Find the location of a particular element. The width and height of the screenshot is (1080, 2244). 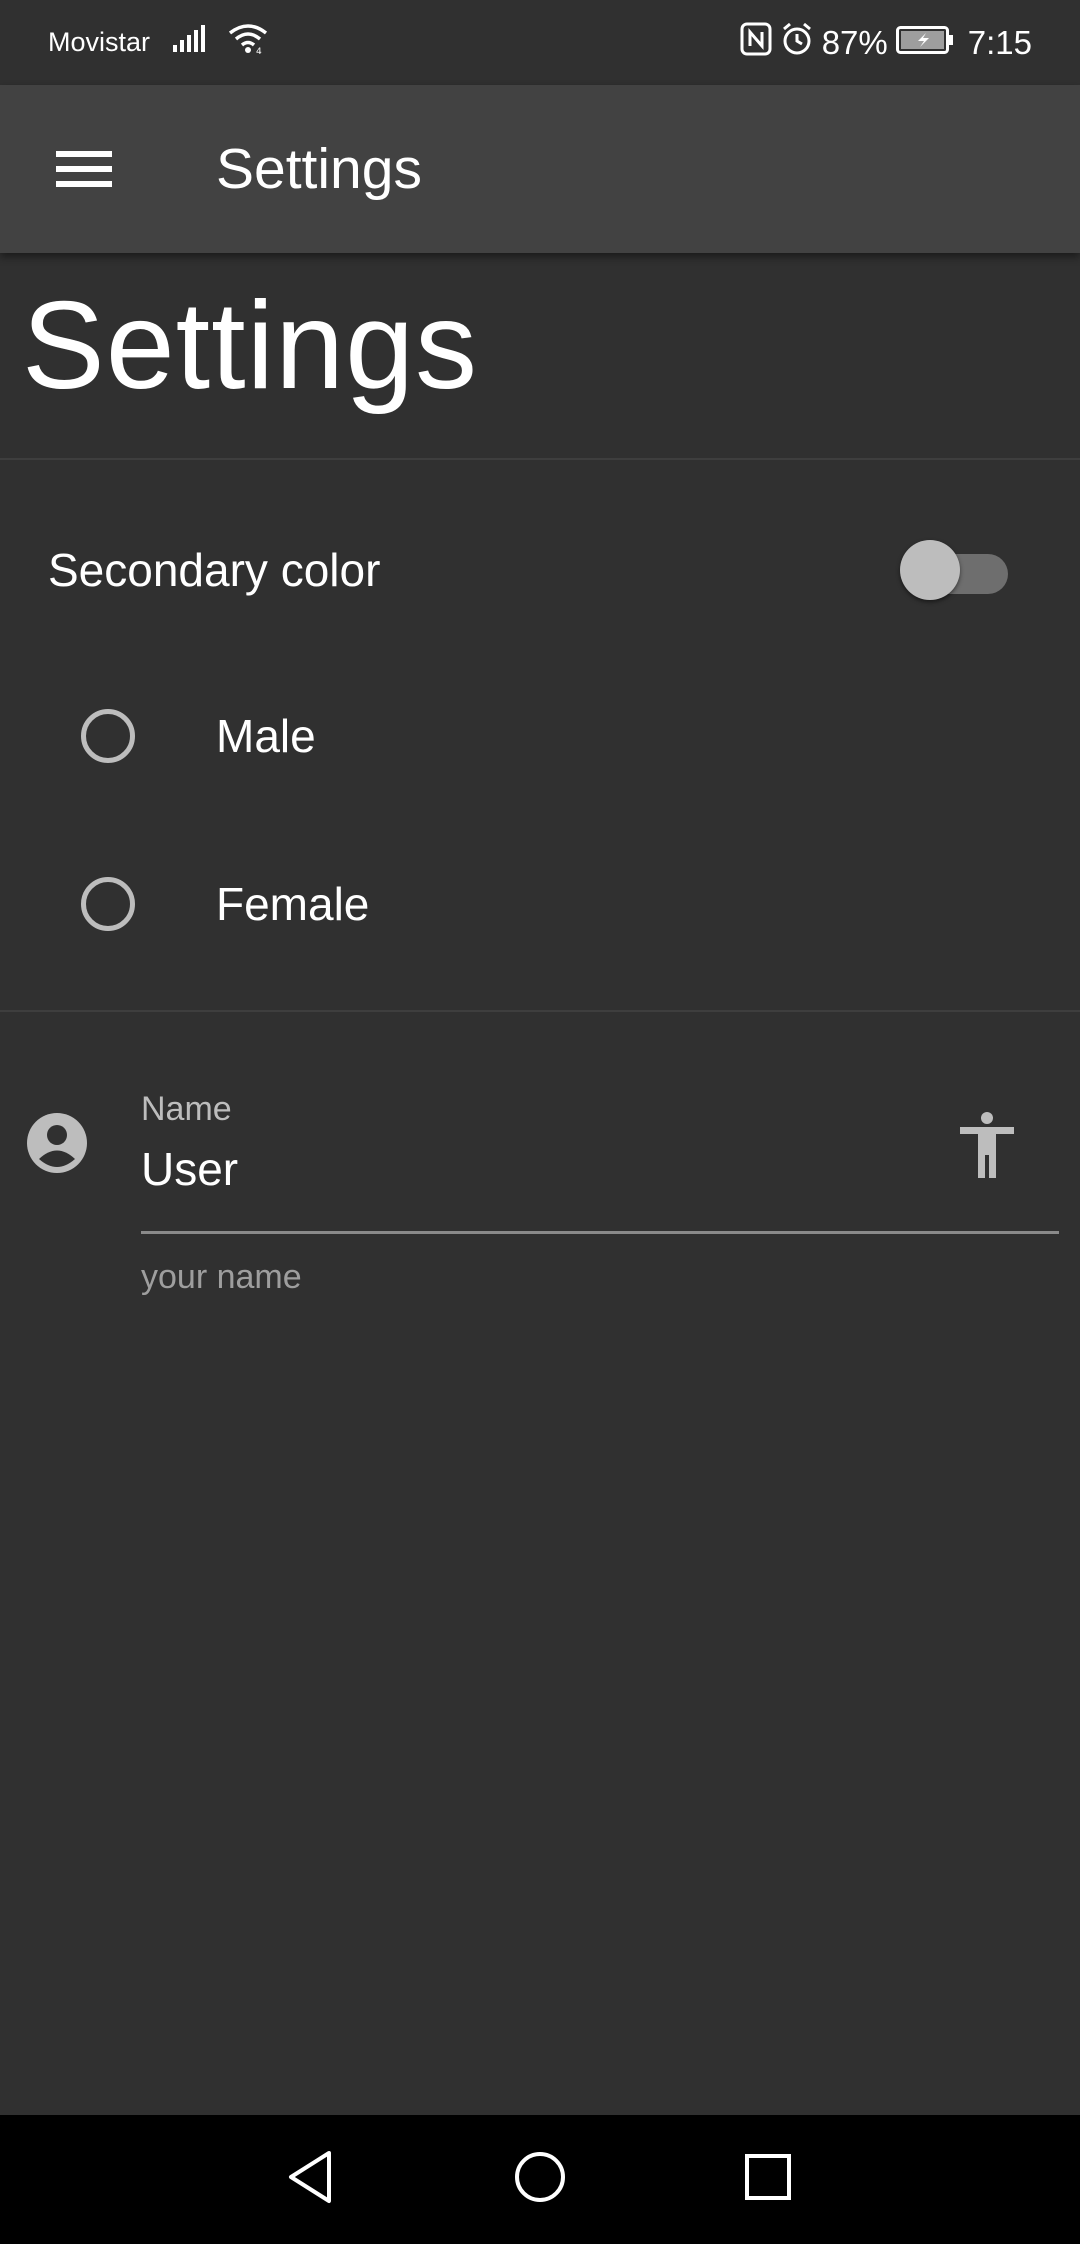

home-icon is located at coordinates (540, 2179).